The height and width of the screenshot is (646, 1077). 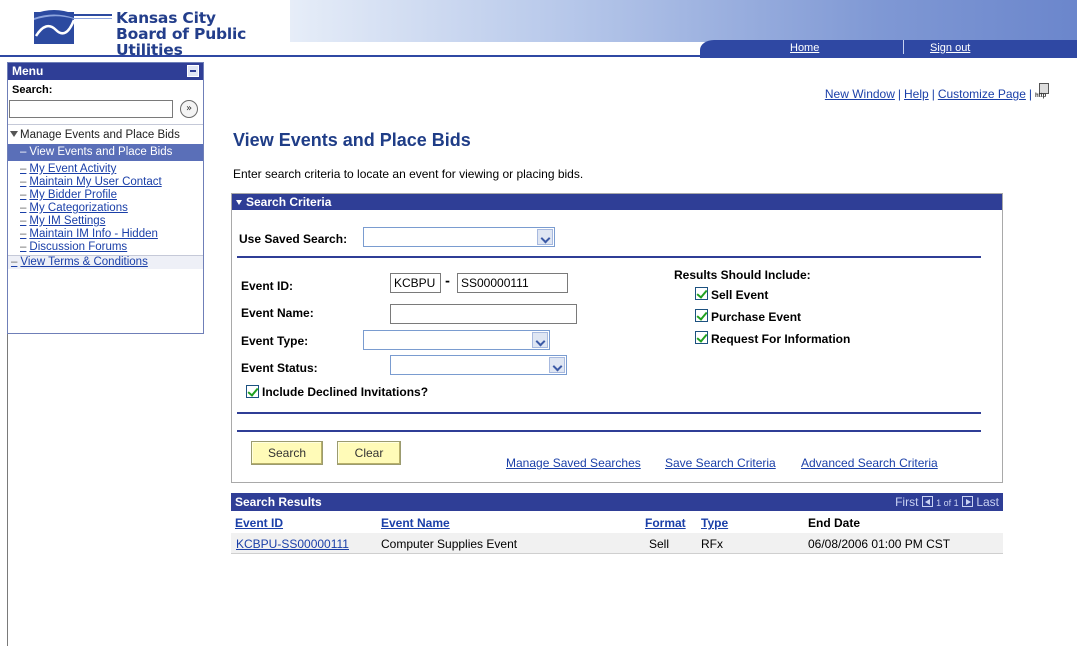 I want to click on page-title: View Events and Place Bids, so click(x=352, y=140).